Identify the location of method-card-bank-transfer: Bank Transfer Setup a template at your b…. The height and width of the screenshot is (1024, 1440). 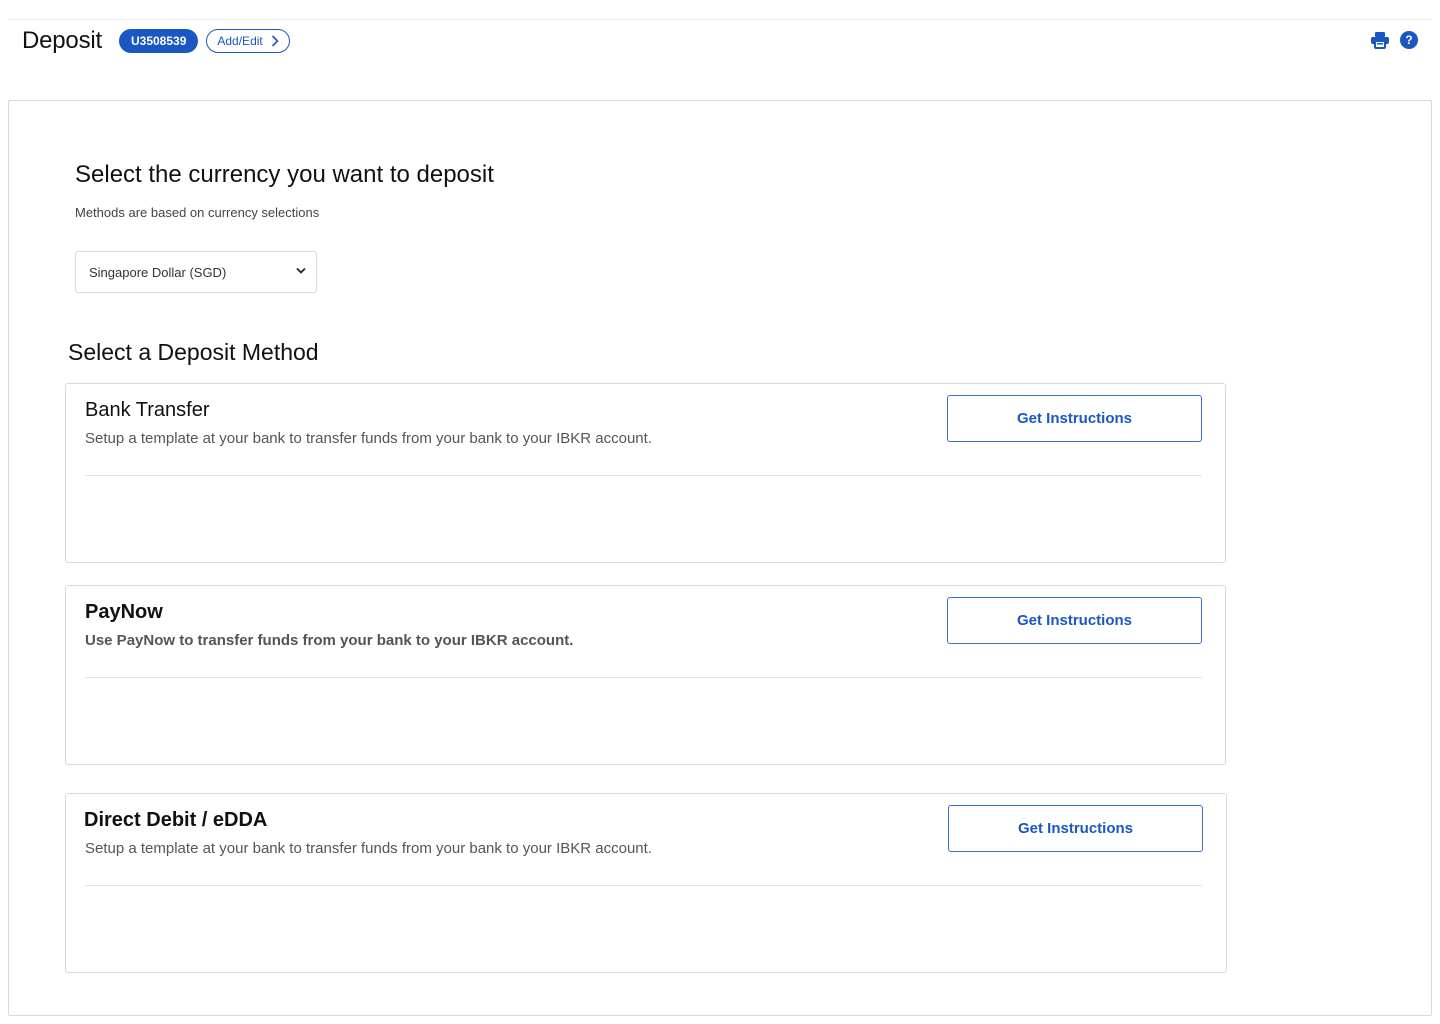
(645, 473).